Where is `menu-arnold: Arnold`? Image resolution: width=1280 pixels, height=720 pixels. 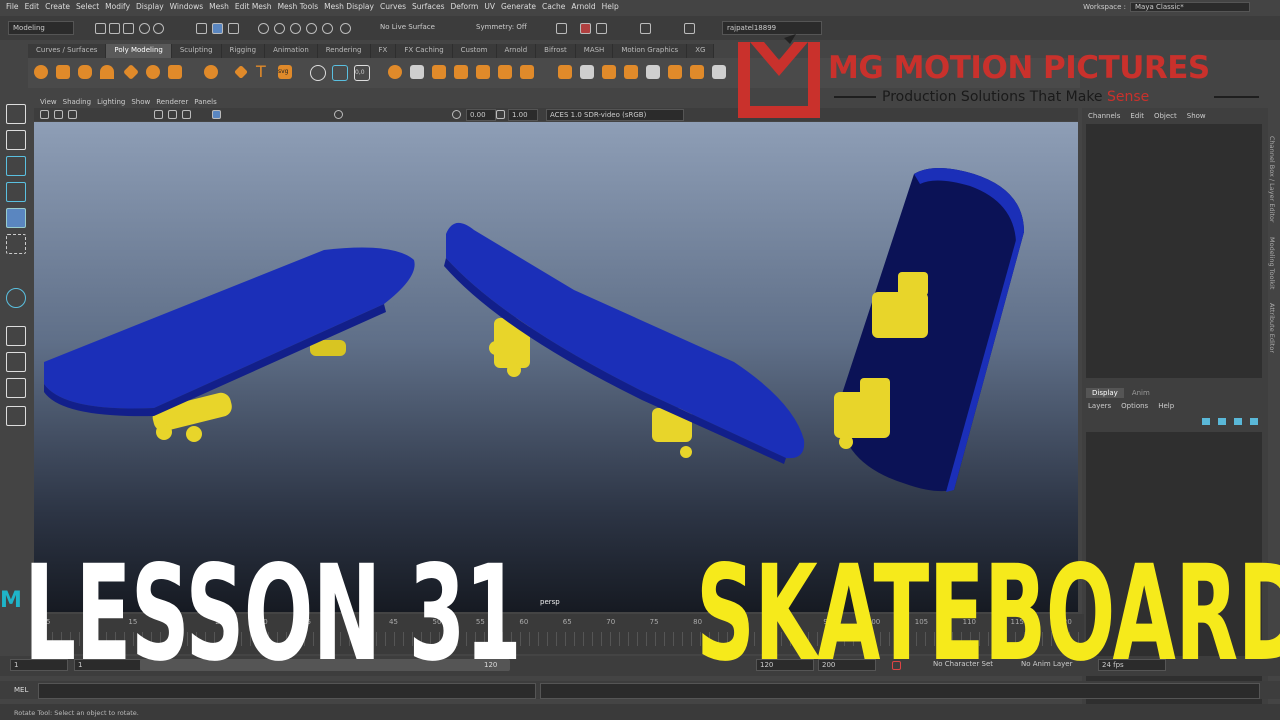
menu-arnold: Arnold is located at coordinates (583, 6).